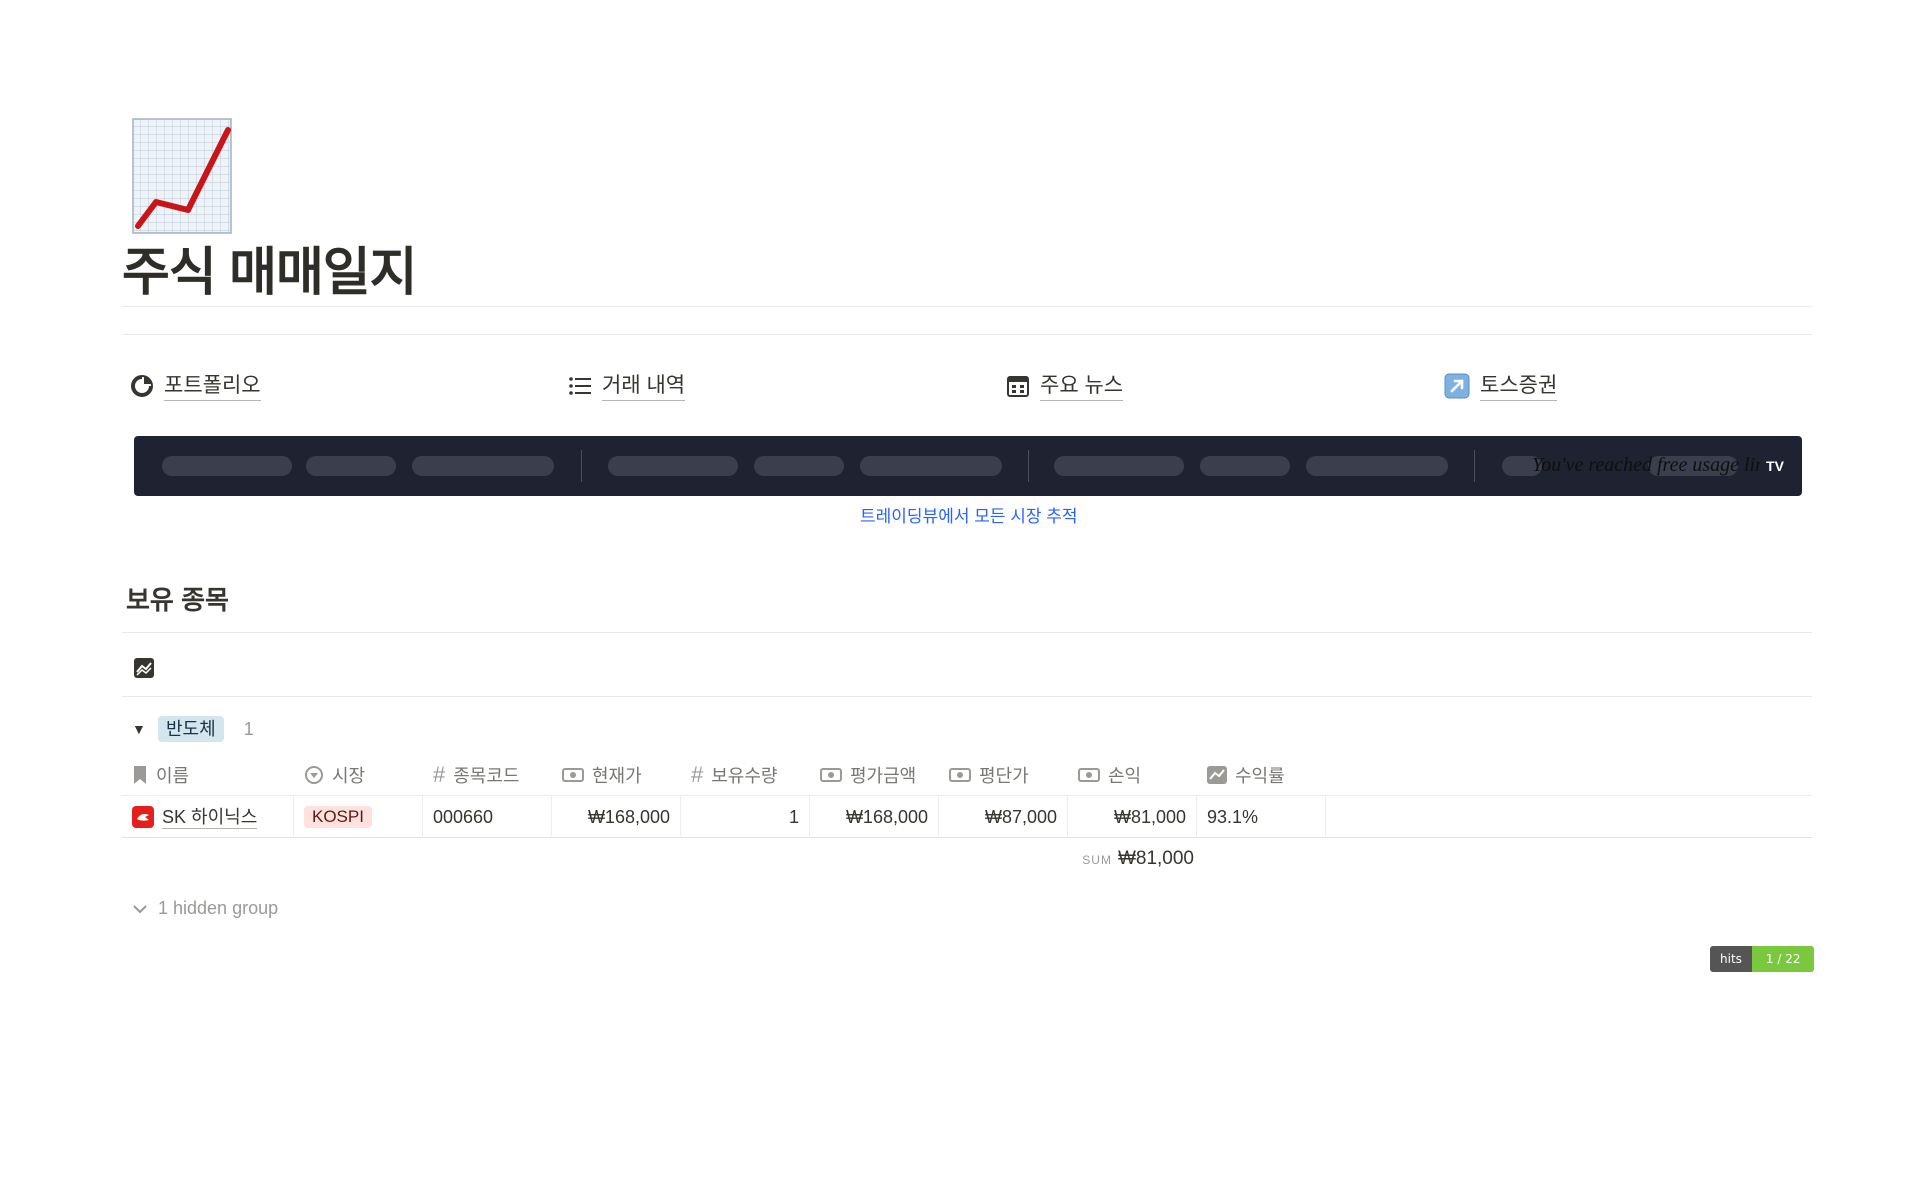 This screenshot has width=1920, height=1199. What do you see at coordinates (218, 908) in the screenshot?
I see `hidden-group-label: 1 hidden group` at bounding box center [218, 908].